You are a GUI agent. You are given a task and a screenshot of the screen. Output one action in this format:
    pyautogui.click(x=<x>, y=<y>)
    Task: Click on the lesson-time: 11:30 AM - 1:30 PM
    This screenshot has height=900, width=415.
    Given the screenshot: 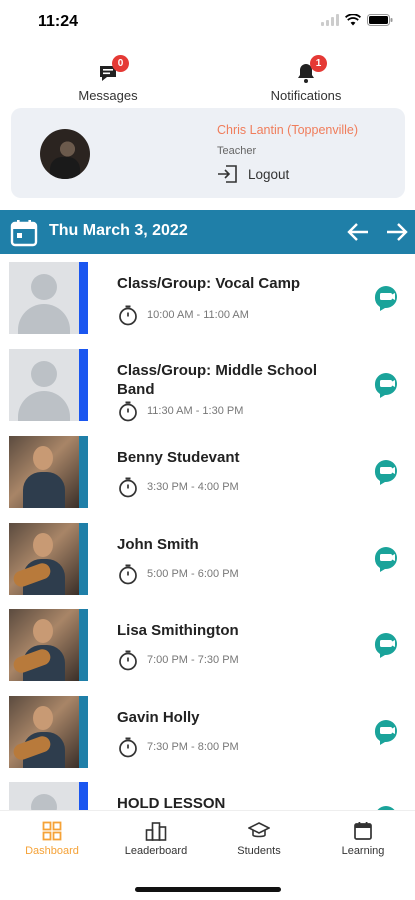 What is the action you would take?
    pyautogui.click(x=180, y=411)
    